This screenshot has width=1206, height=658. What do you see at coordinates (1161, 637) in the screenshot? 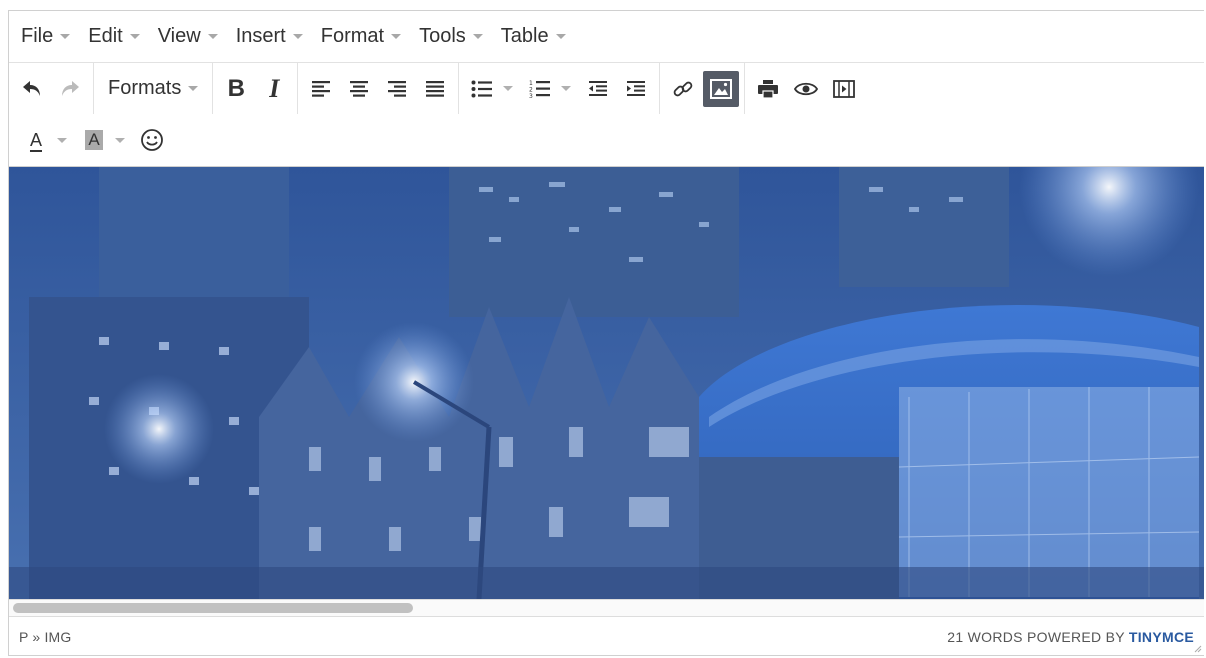
I see `tinymce-brand-link: TINYMCE` at bounding box center [1161, 637].